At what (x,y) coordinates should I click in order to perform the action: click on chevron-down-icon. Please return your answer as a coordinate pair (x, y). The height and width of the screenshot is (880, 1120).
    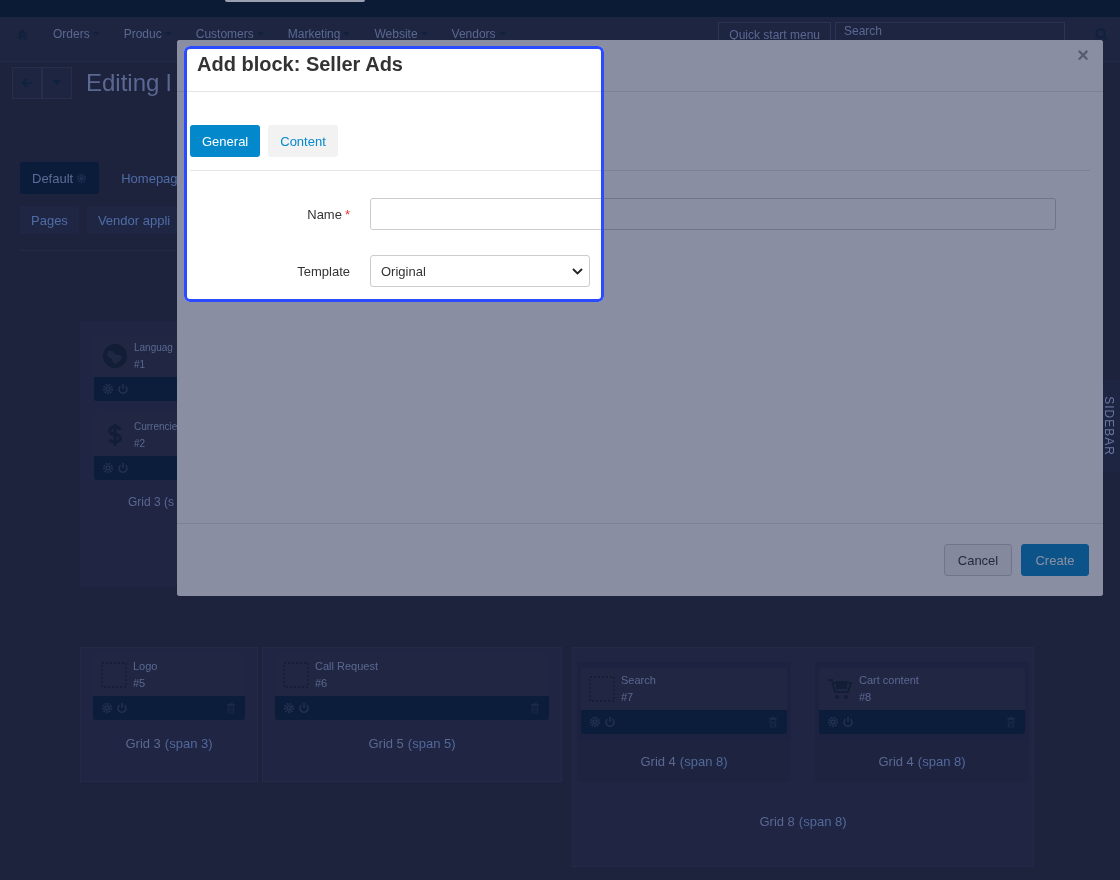
    Looking at the image, I should click on (577, 271).